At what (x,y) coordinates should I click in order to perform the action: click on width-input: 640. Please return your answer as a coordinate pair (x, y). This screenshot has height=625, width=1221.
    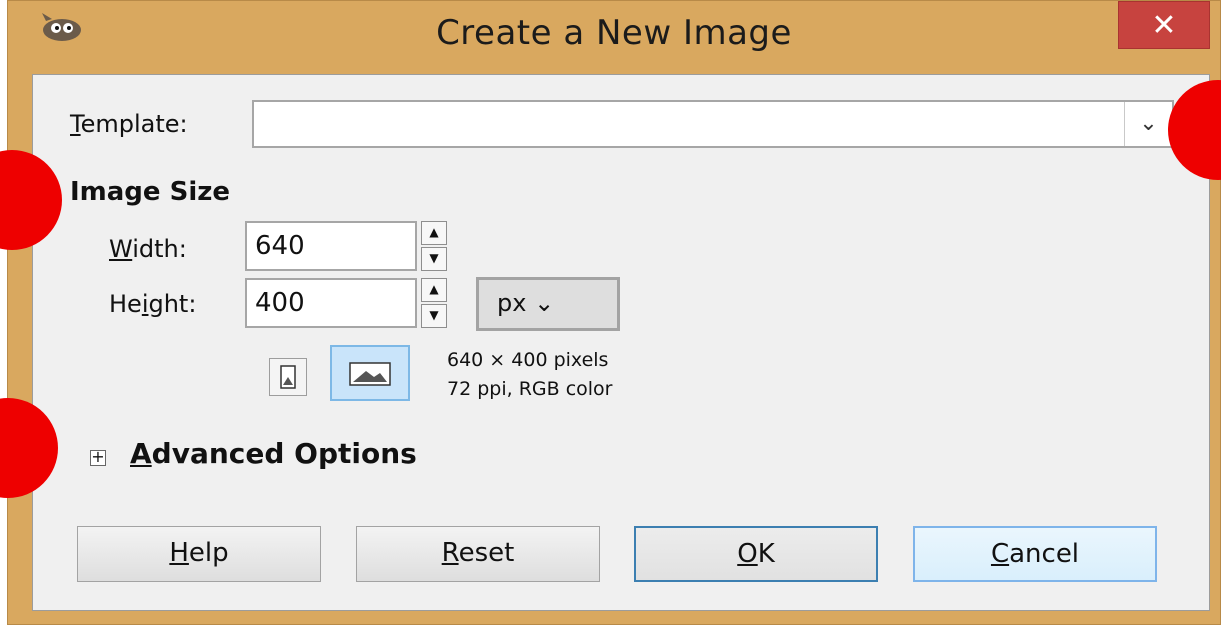
    Looking at the image, I should click on (331, 246).